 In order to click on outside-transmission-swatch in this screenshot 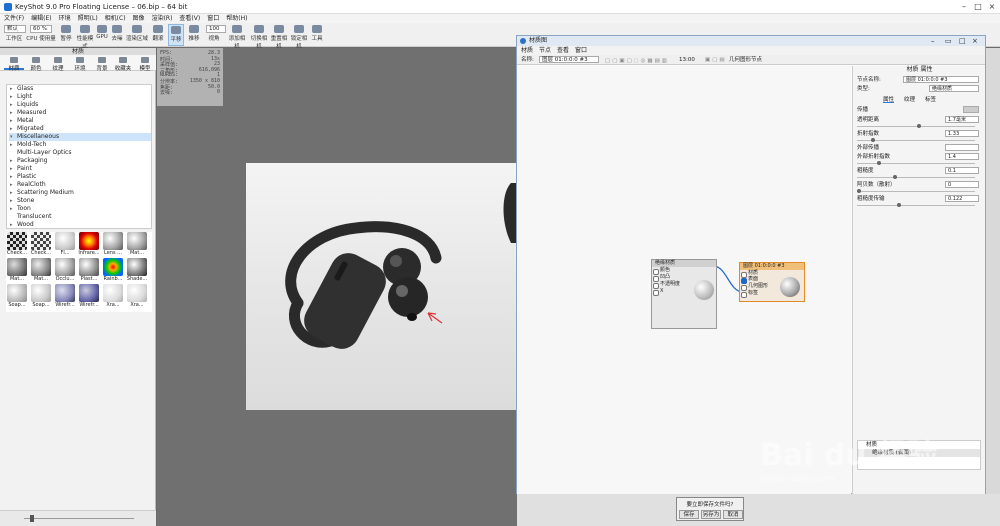, I will do `click(962, 147)`.